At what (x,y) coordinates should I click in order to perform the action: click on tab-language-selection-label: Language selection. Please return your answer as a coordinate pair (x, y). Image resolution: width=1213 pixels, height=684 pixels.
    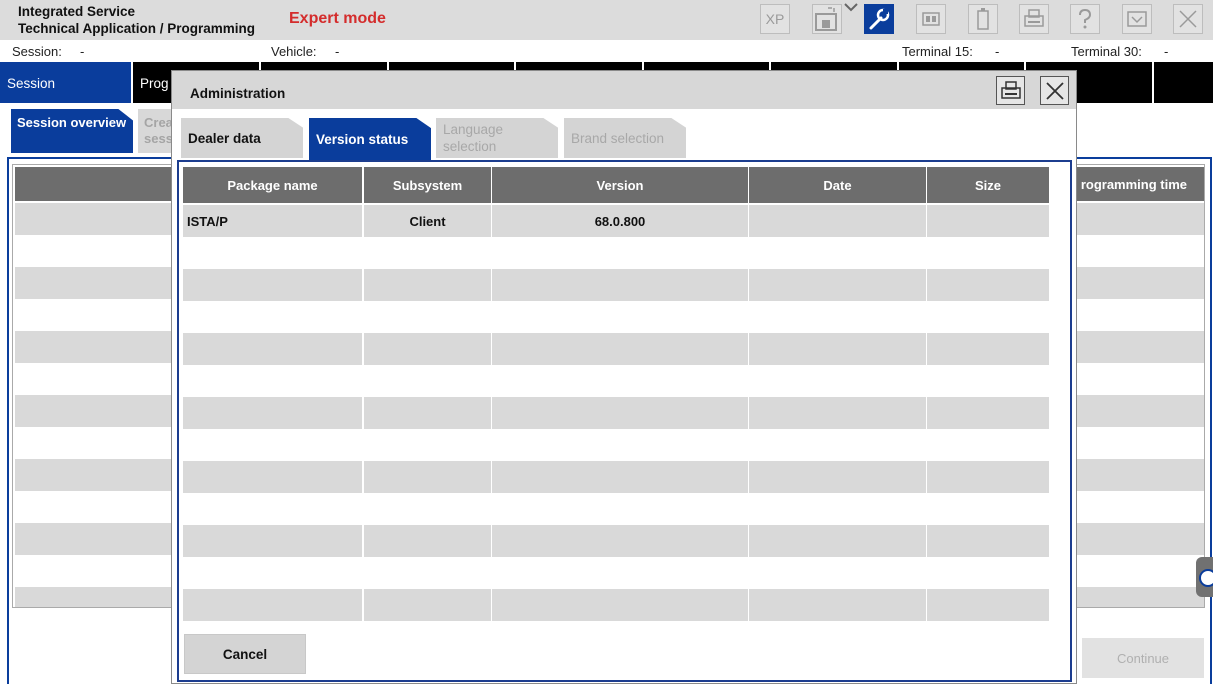
    Looking at the image, I should click on (473, 138).